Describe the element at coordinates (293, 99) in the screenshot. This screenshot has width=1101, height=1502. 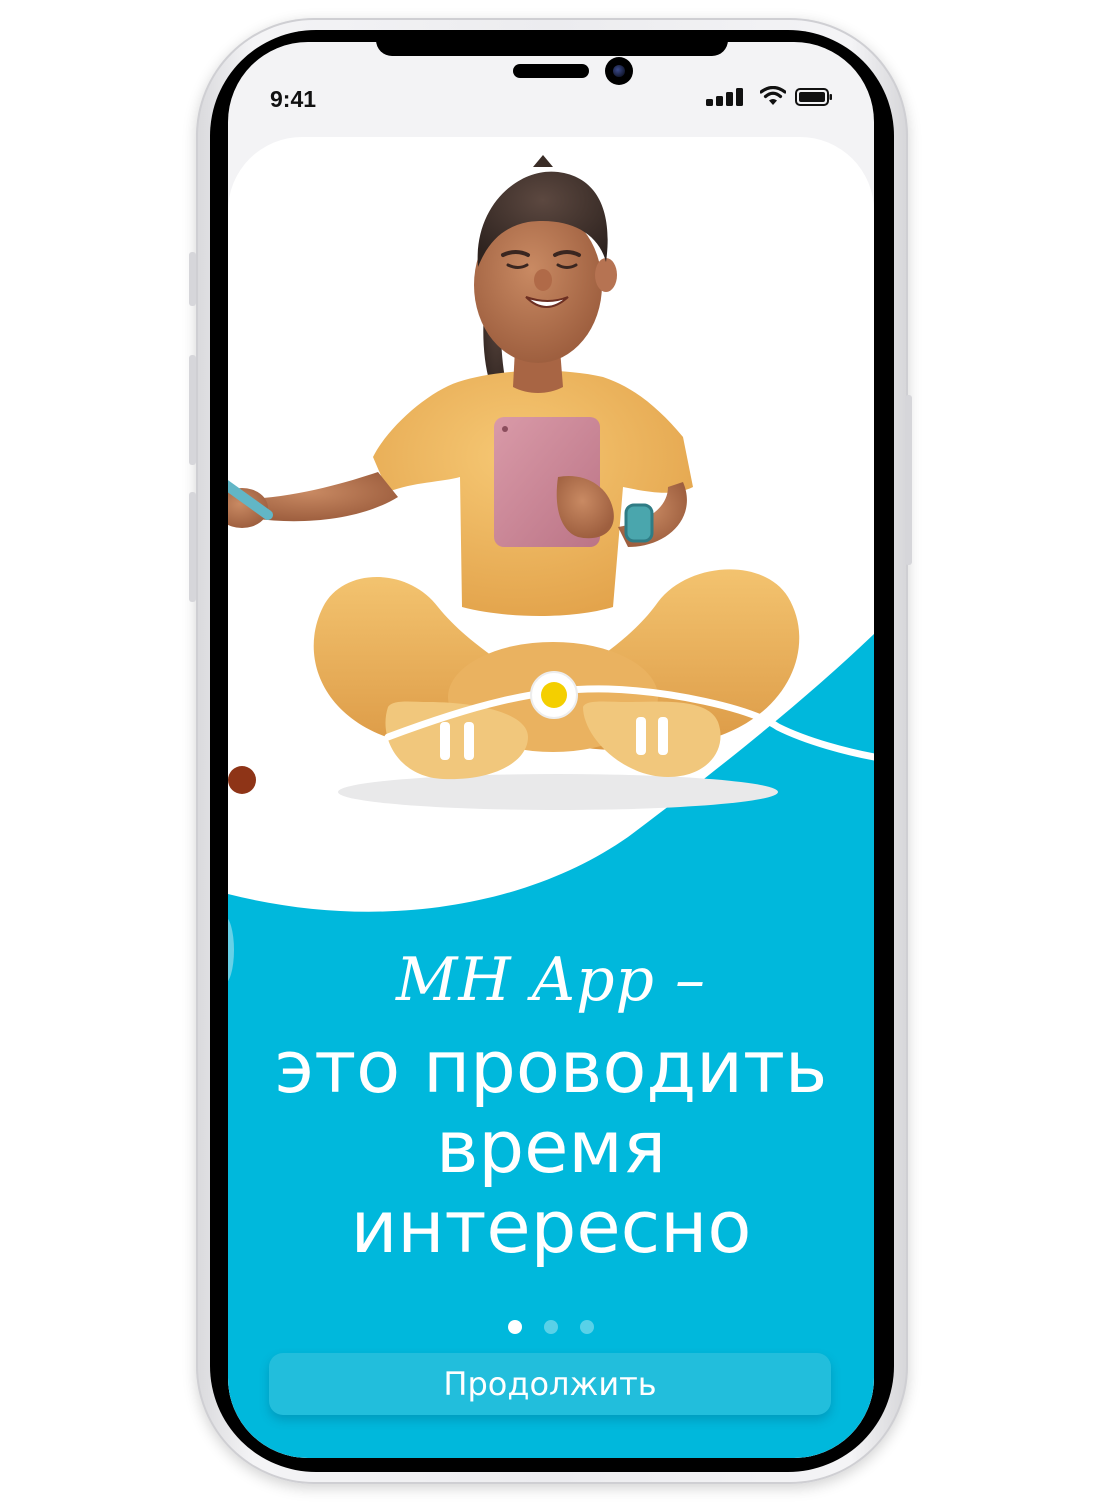
I see `status-time: 9:41` at that location.